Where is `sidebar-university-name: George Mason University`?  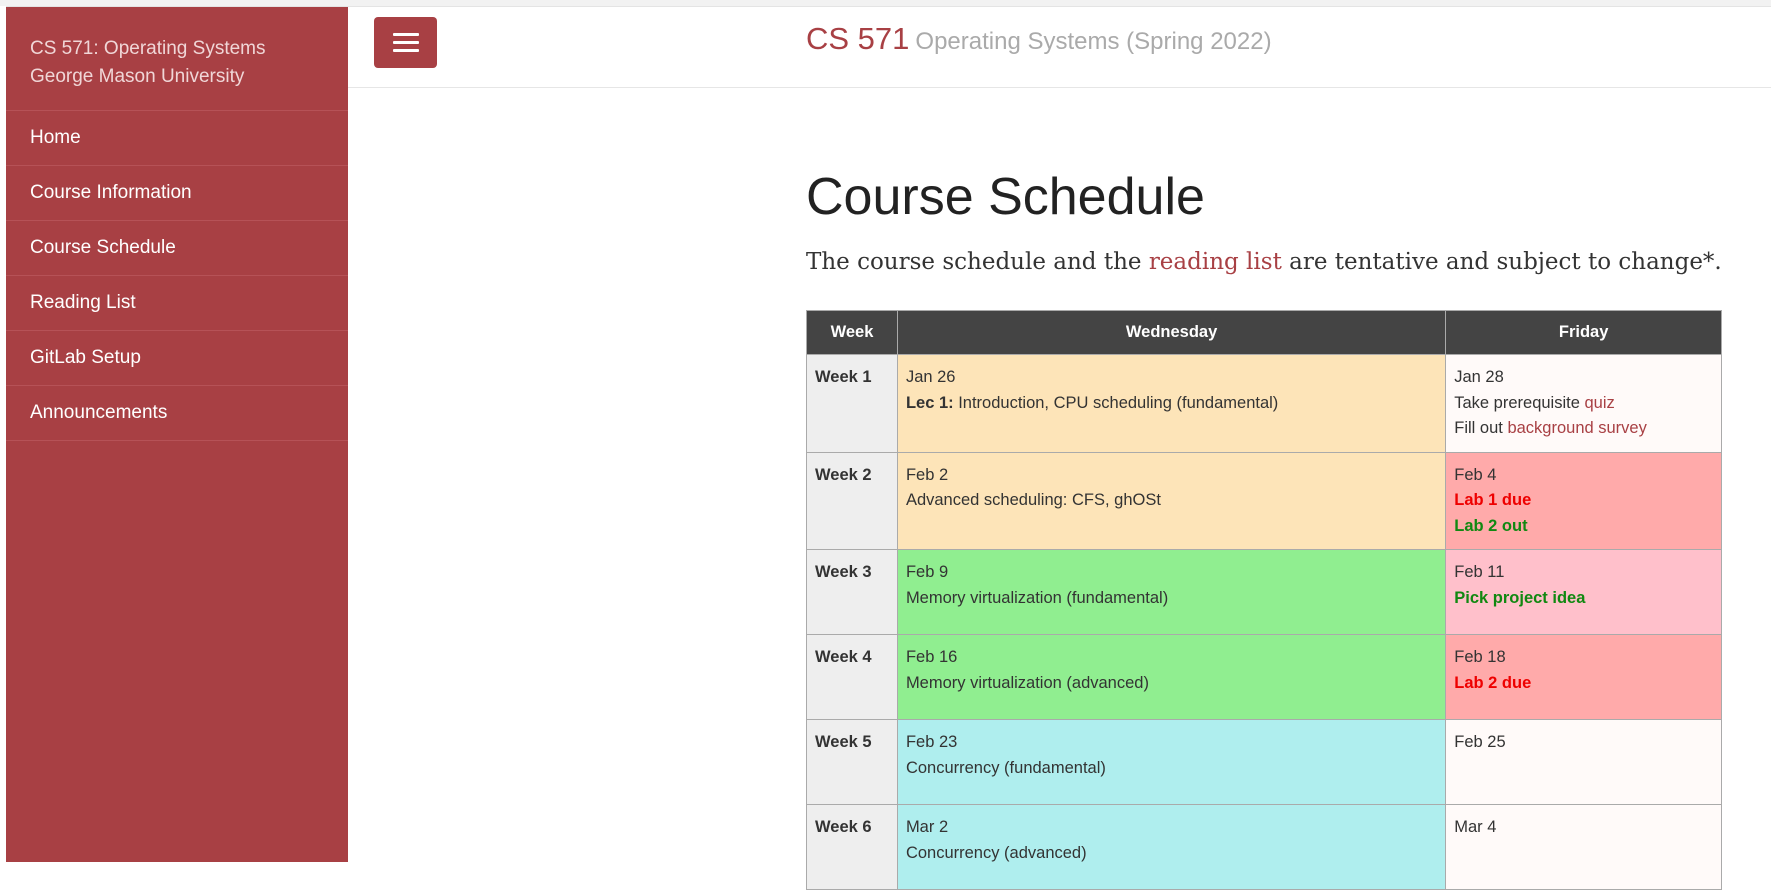
sidebar-university-name: George Mason University is located at coordinates (137, 76).